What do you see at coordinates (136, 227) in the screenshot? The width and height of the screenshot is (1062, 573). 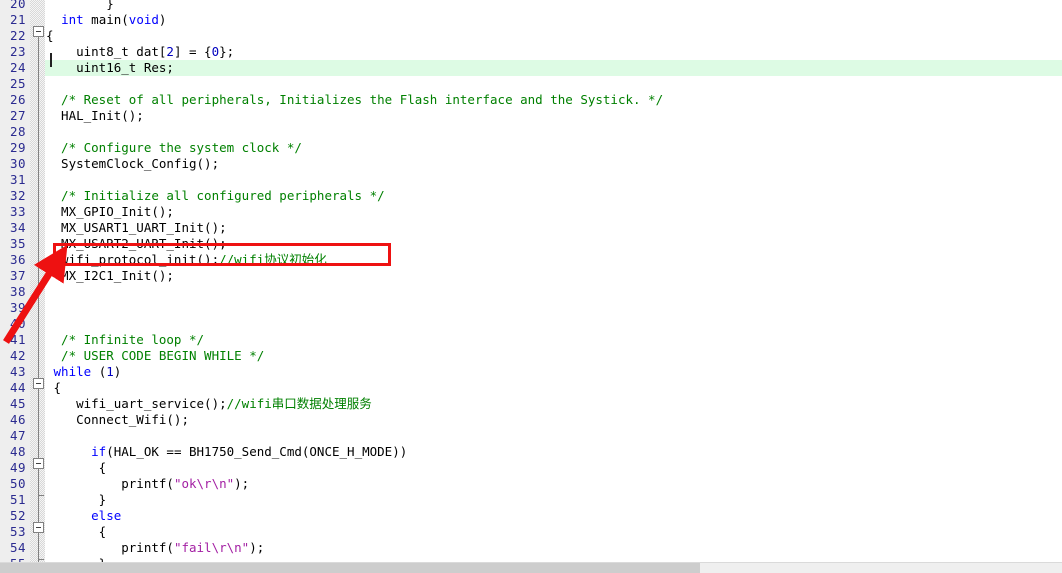 I see `token-pln: MX_USART1_UART_Init();` at bounding box center [136, 227].